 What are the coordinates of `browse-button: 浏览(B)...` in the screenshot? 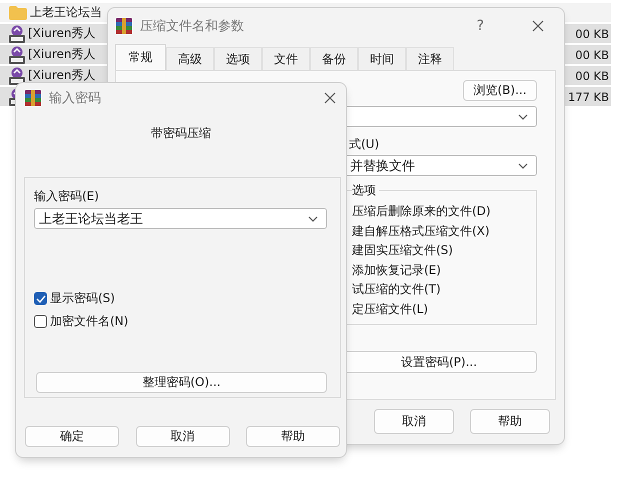 It's located at (500, 90).